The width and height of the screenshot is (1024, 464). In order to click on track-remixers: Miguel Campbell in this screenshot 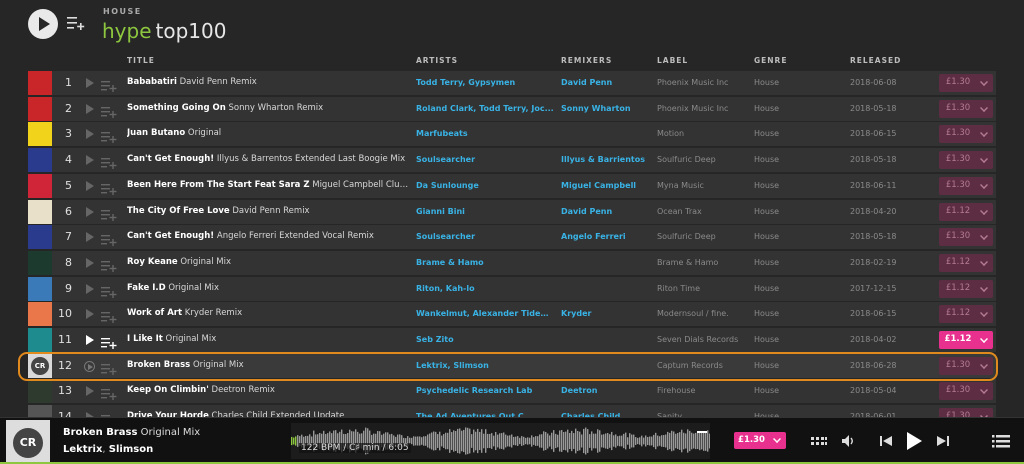, I will do `click(605, 185)`.